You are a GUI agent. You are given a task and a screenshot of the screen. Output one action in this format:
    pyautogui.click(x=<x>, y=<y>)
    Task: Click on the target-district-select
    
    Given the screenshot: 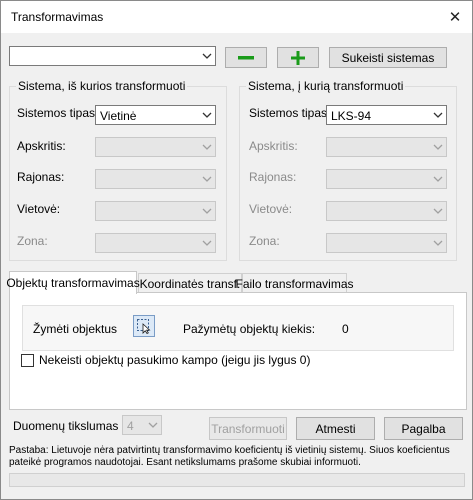 What is the action you would take?
    pyautogui.click(x=386, y=179)
    